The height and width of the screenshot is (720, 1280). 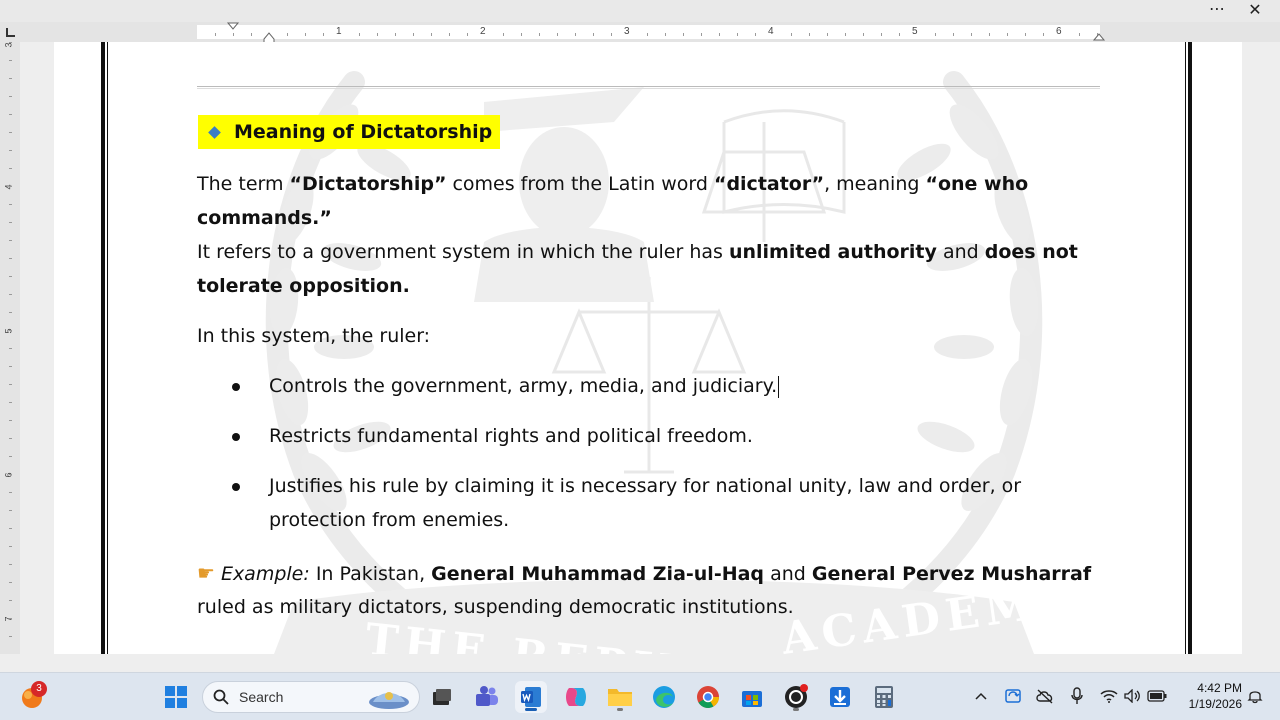 I want to click on microsoft-store-button, so click(x=752, y=697).